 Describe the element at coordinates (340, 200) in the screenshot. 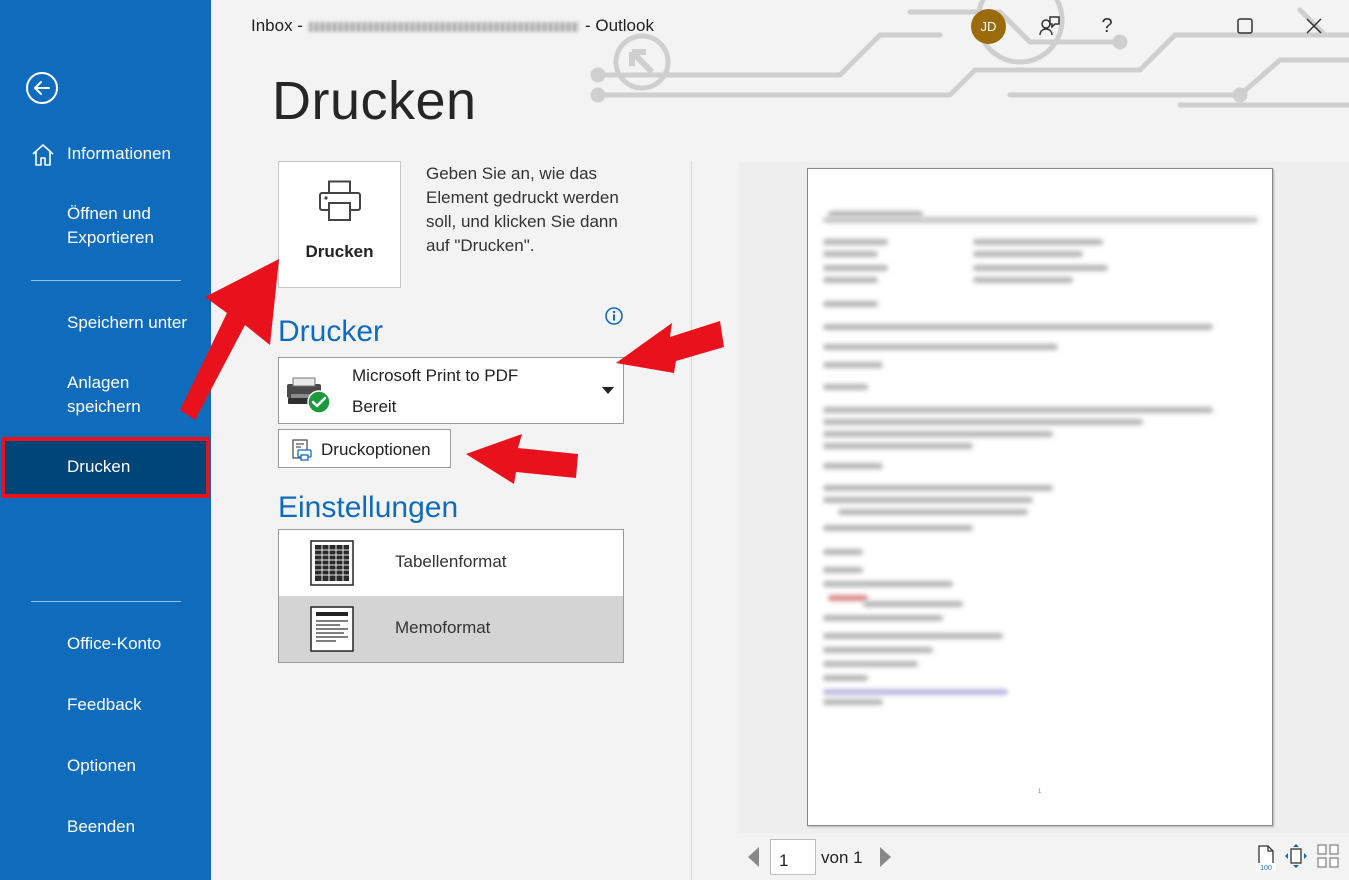

I see `printer-icon` at that location.